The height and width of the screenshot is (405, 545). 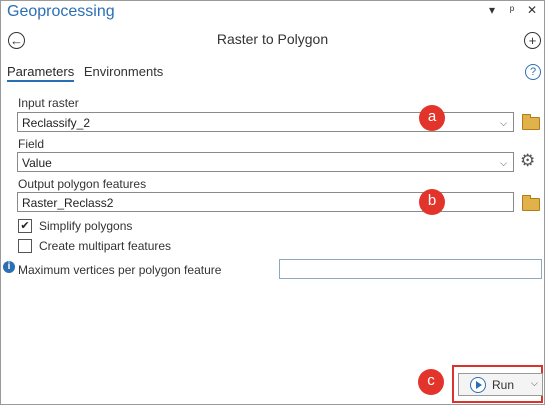 I want to click on add-circle-icon: +, so click(x=532, y=40).